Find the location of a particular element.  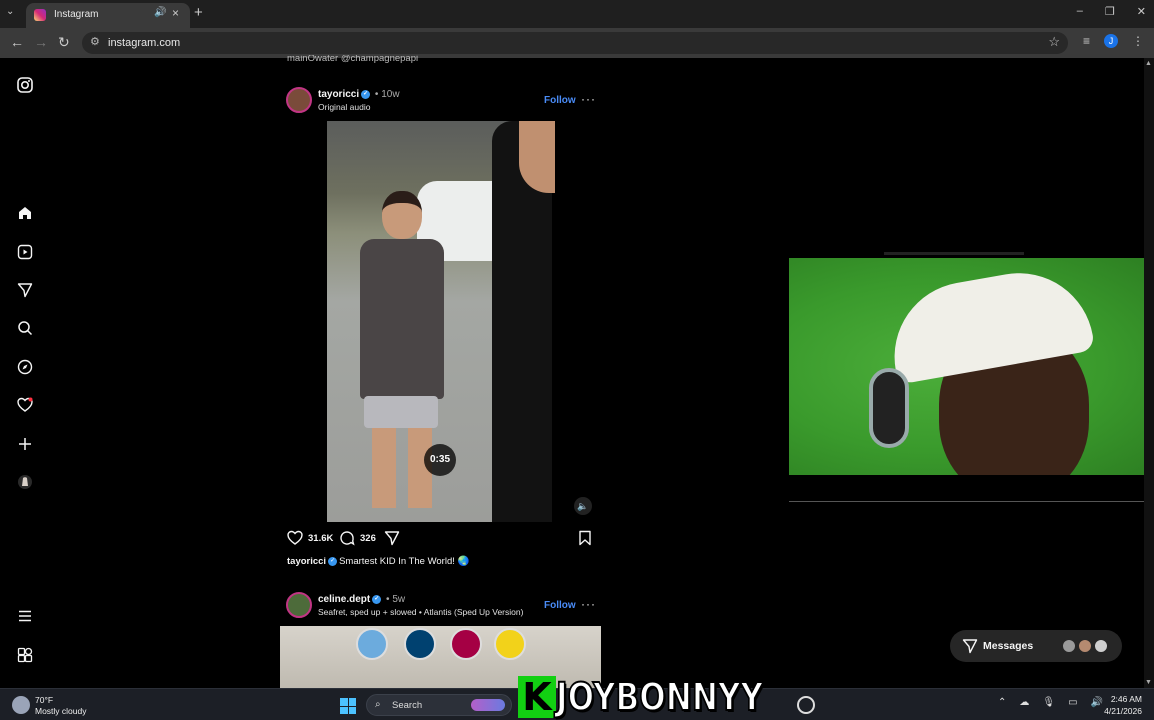

post-avatar is located at coordinates (299, 100).